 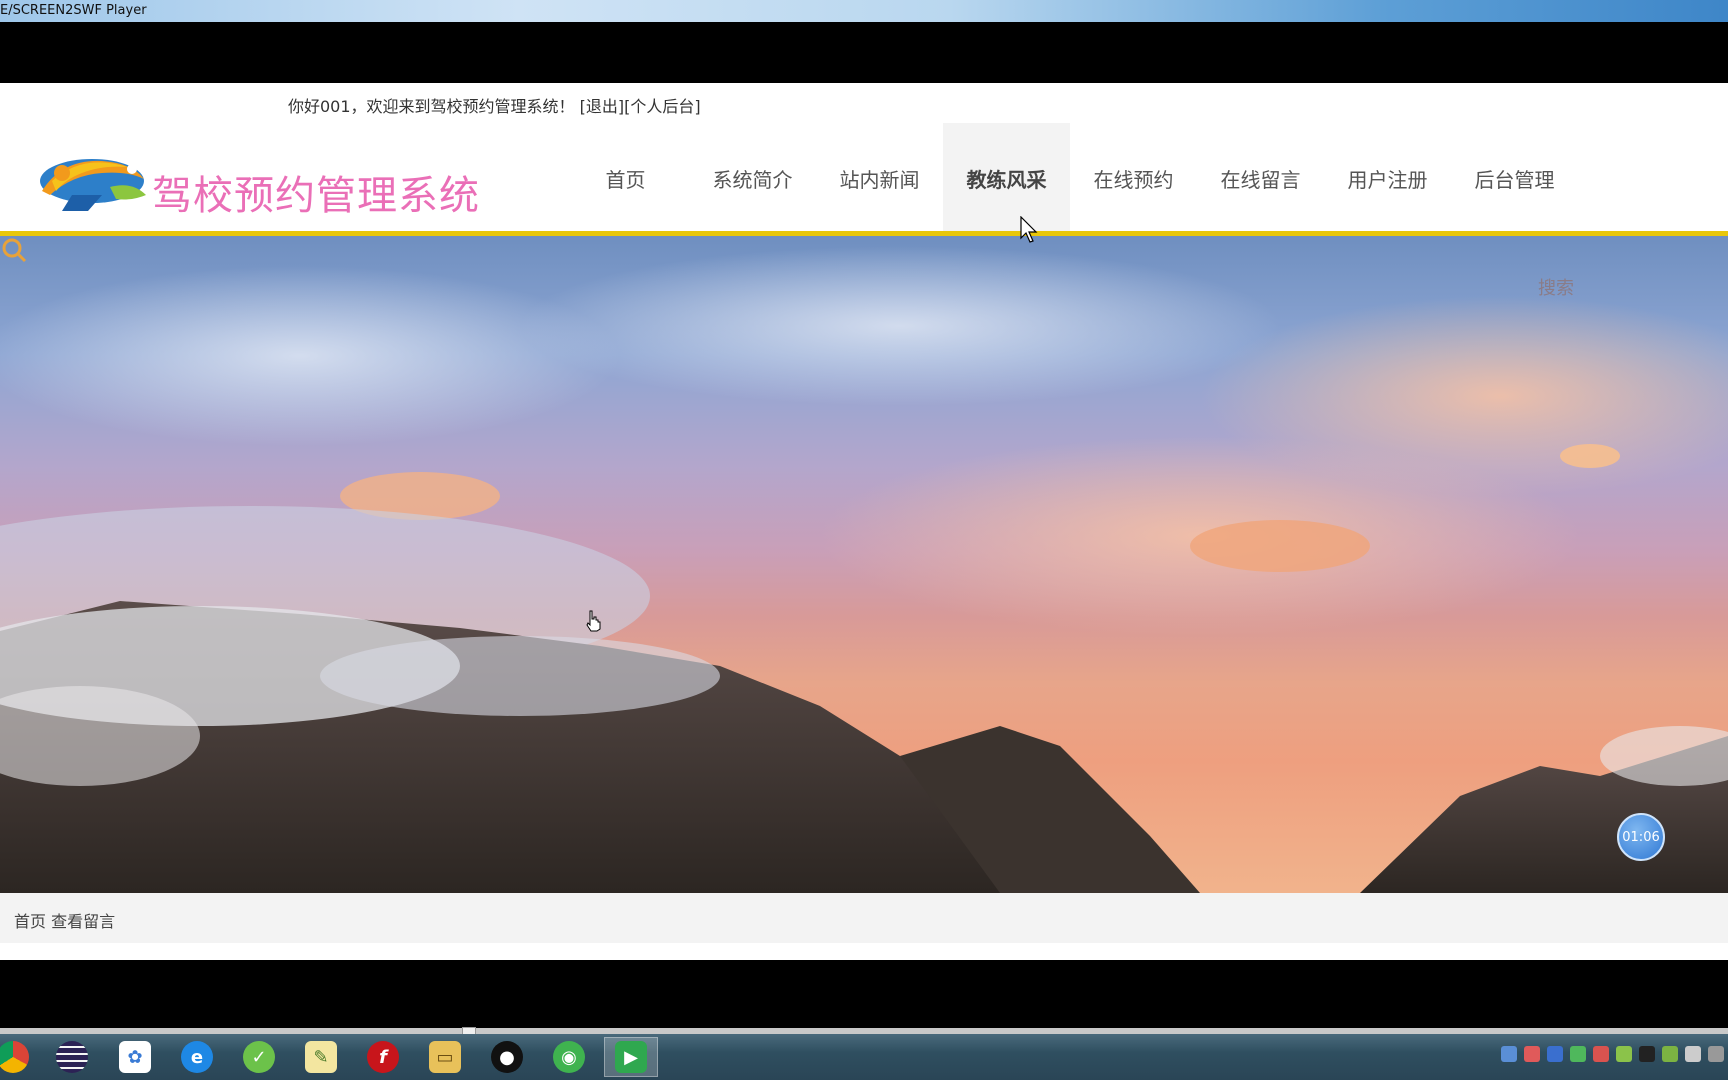 I want to click on tray-network-icon, so click(x=1509, y=1054).